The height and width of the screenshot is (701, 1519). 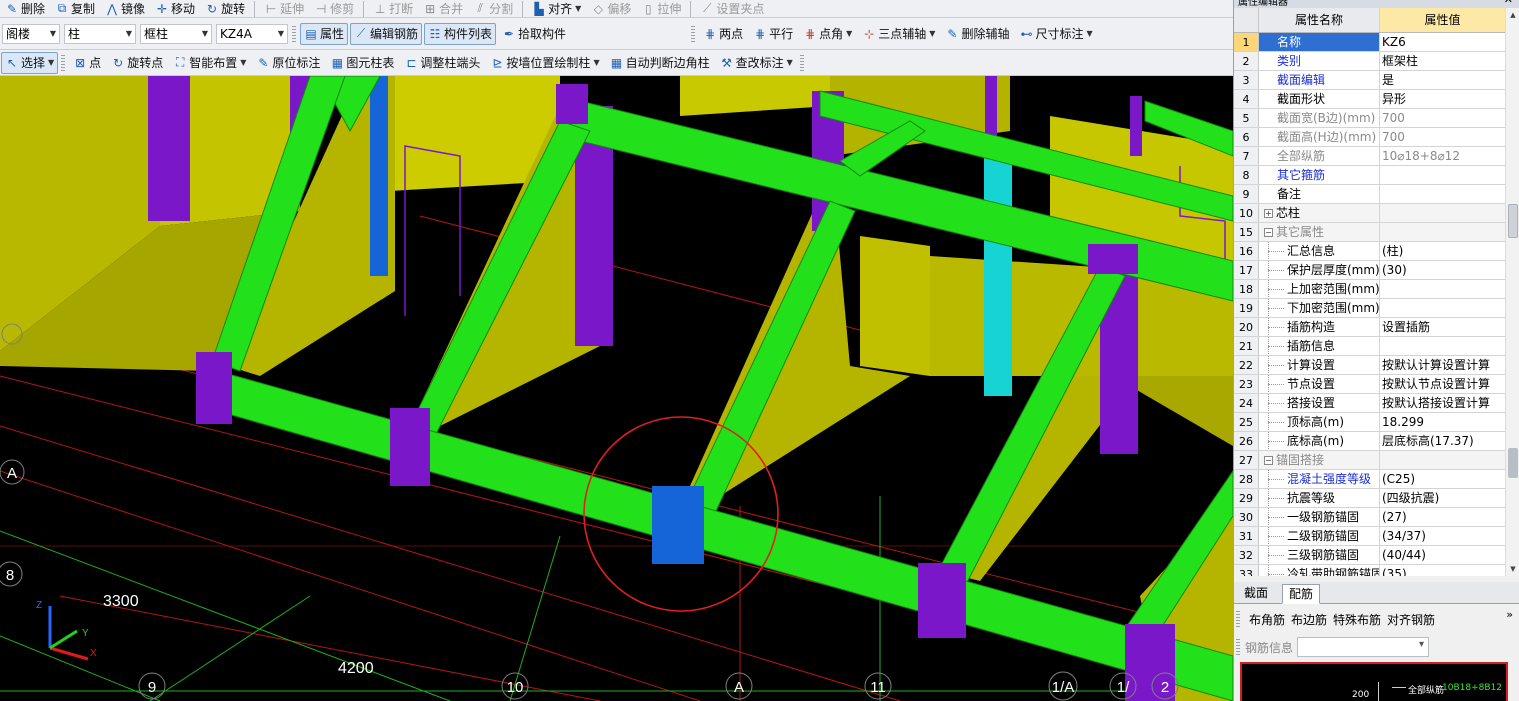 I want to click on pick-component-button: ✒ 拾取构件, so click(x=534, y=34).